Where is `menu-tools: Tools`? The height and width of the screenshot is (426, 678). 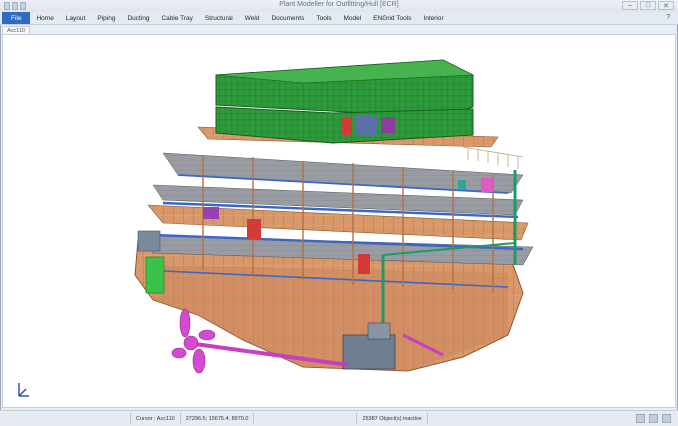 menu-tools: Tools is located at coordinates (323, 18).